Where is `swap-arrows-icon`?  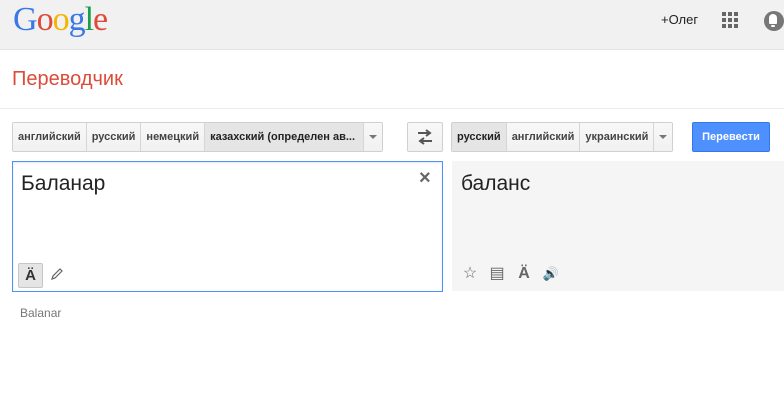 swap-arrows-icon is located at coordinates (425, 137).